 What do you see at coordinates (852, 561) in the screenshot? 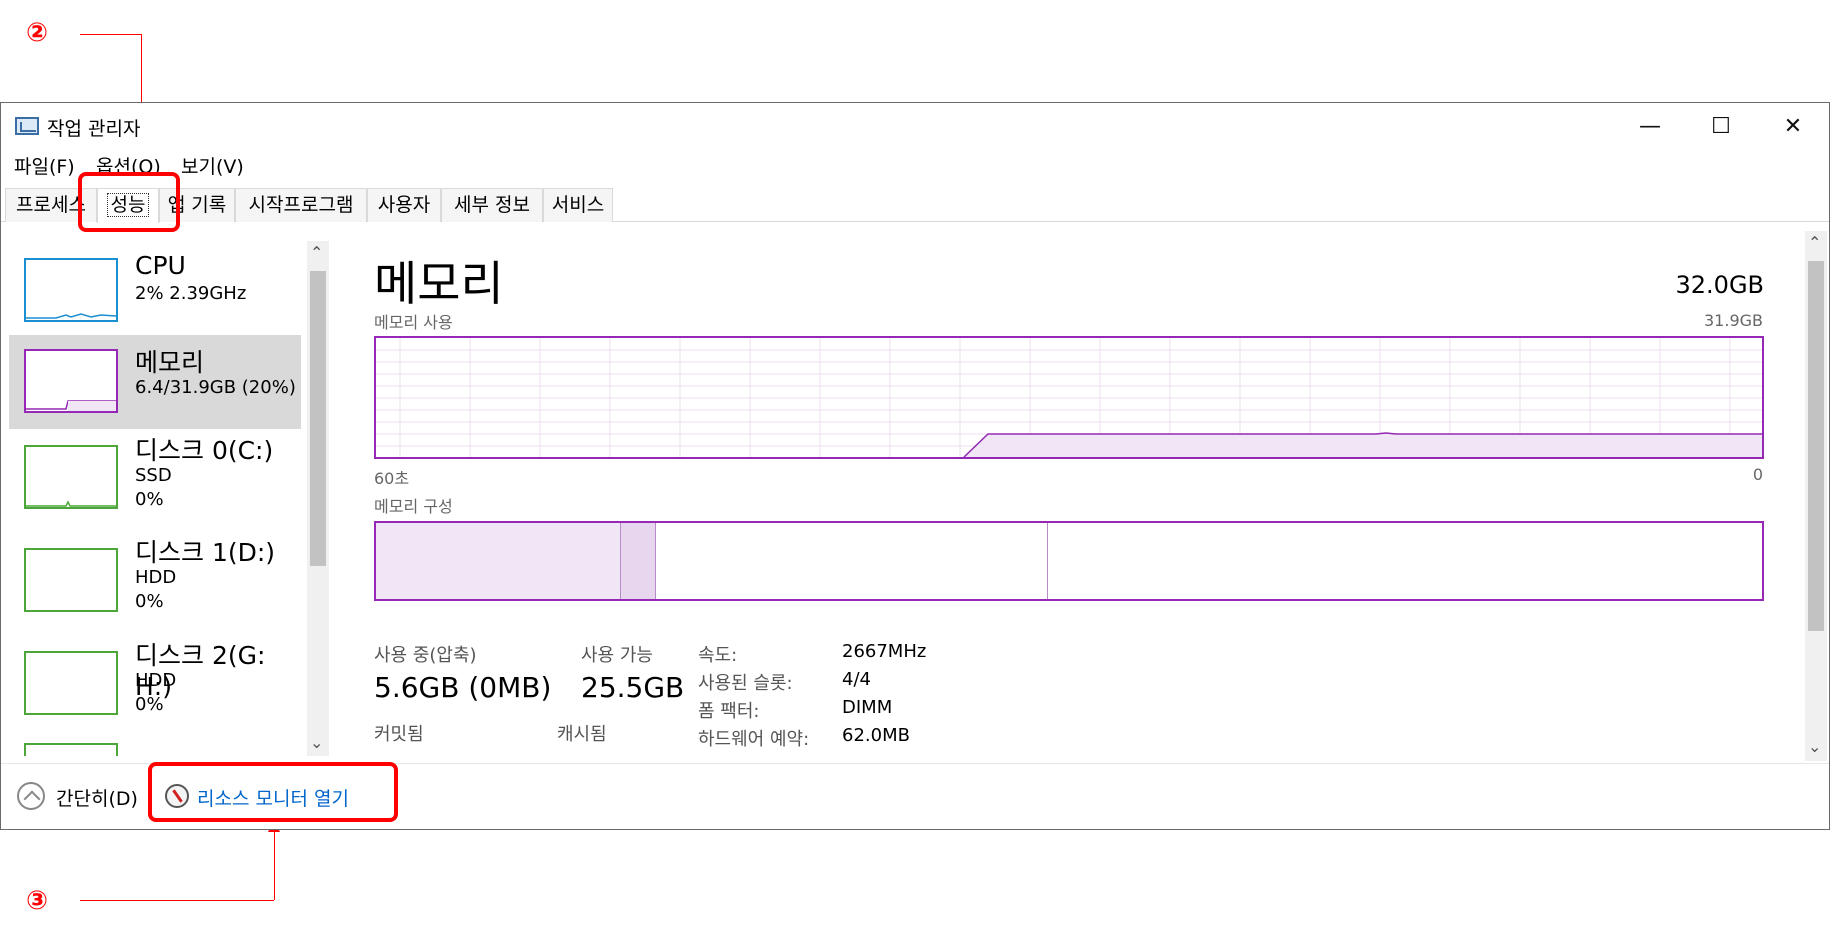
I see `composition-standby` at bounding box center [852, 561].